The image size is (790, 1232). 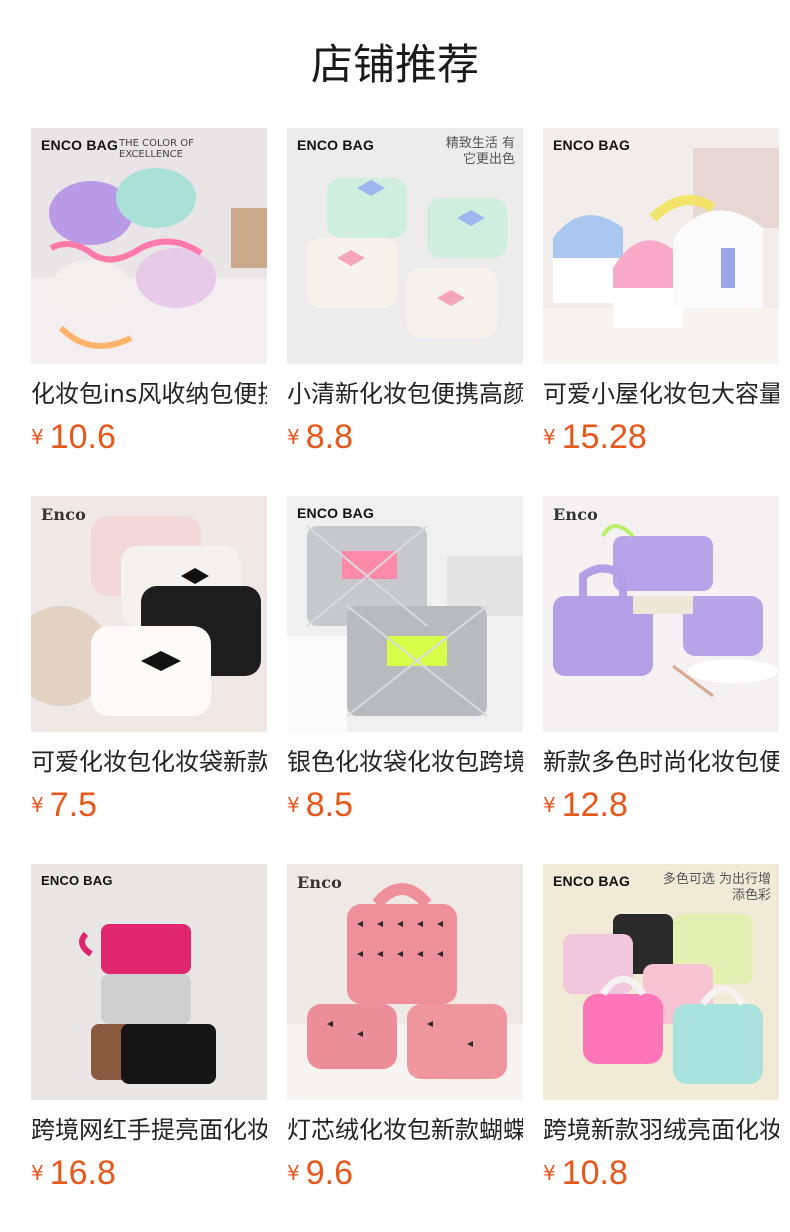 I want to click on price-value: 10.6, so click(x=82, y=437).